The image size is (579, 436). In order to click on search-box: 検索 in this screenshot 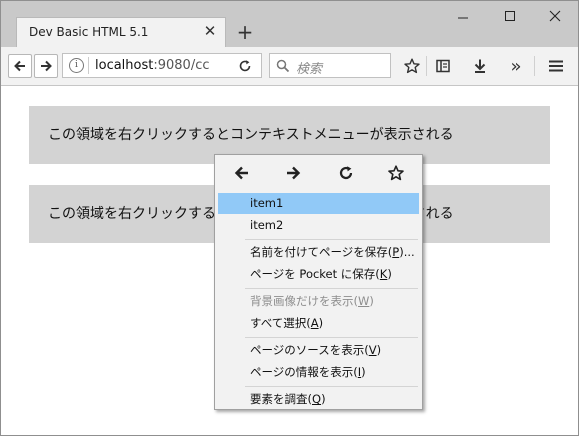, I will do `click(330, 65)`.